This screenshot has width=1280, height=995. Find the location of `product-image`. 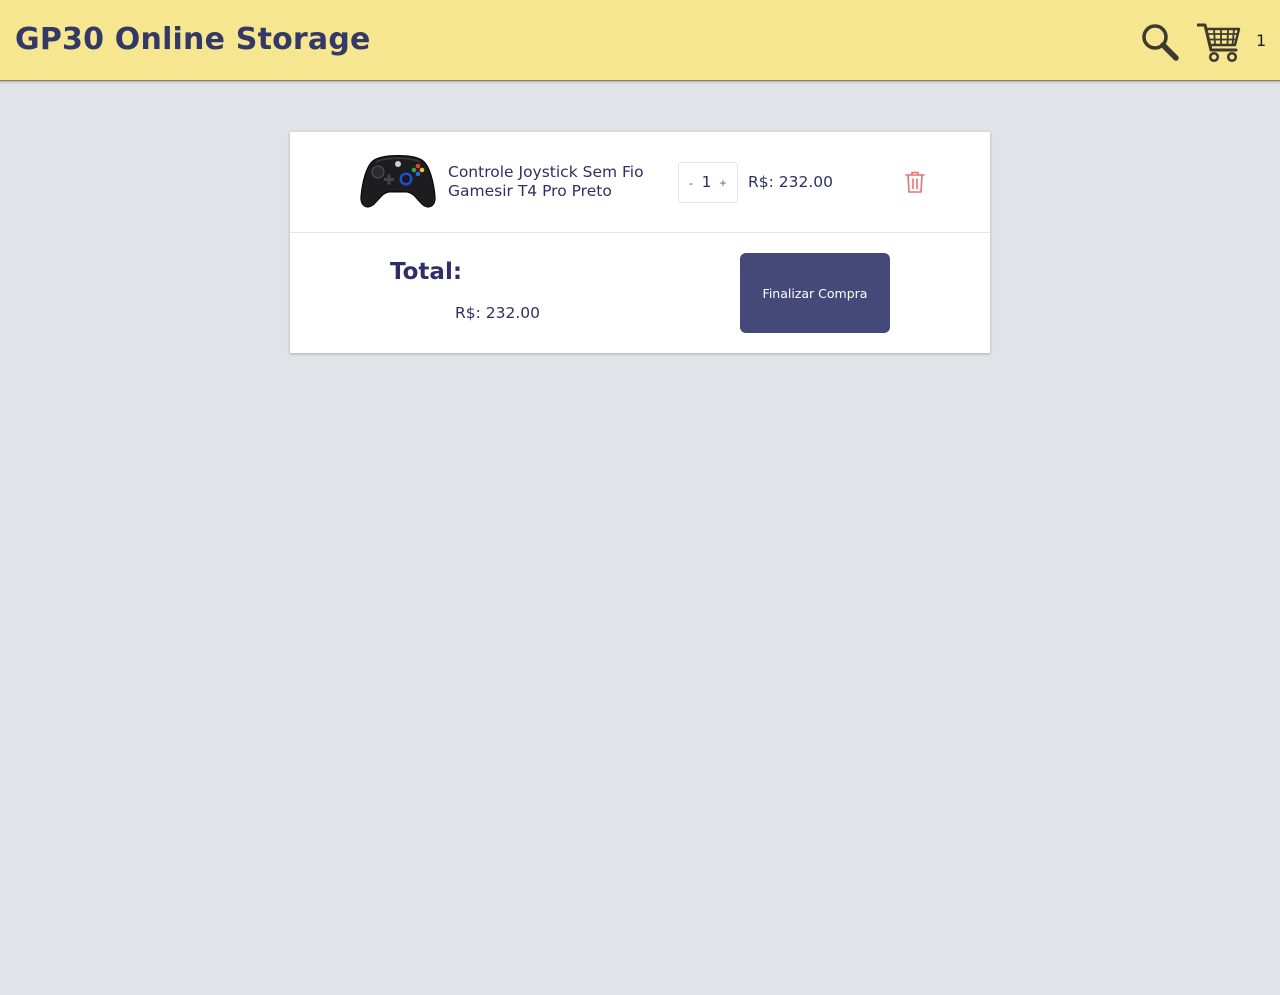

product-image is located at coordinates (398, 181).